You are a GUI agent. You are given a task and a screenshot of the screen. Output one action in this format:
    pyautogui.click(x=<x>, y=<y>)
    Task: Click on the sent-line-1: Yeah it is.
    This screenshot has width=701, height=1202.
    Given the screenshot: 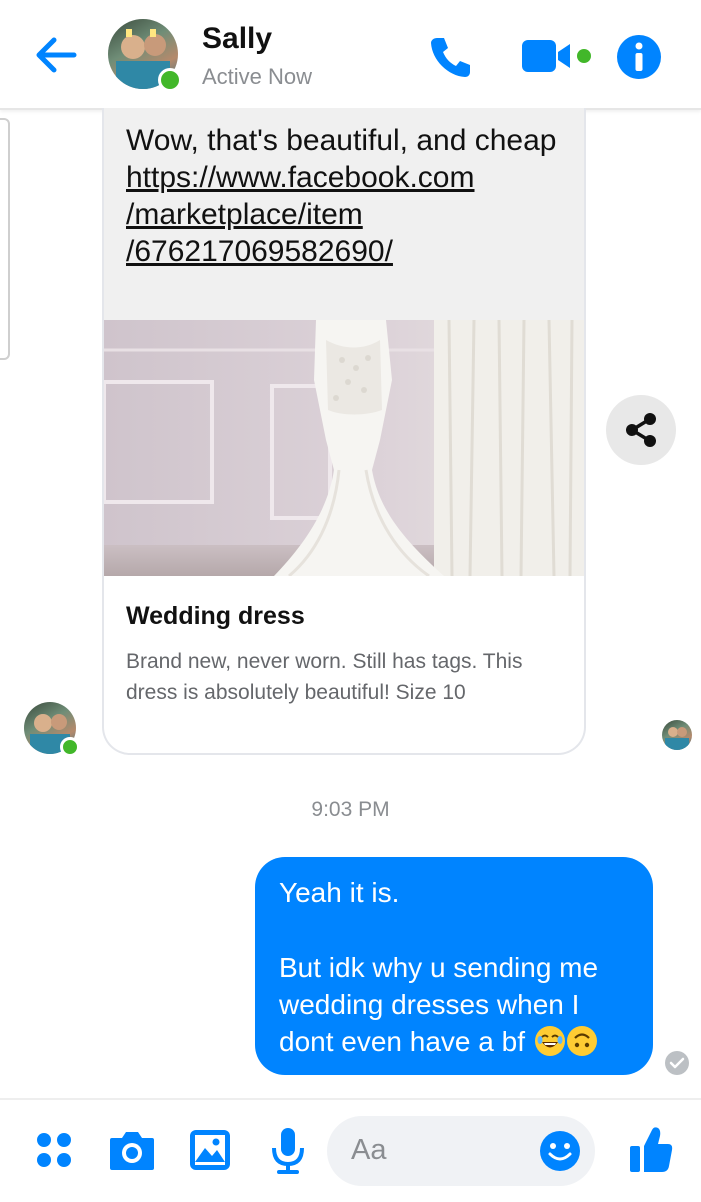 What is the action you would take?
    pyautogui.click(x=339, y=892)
    